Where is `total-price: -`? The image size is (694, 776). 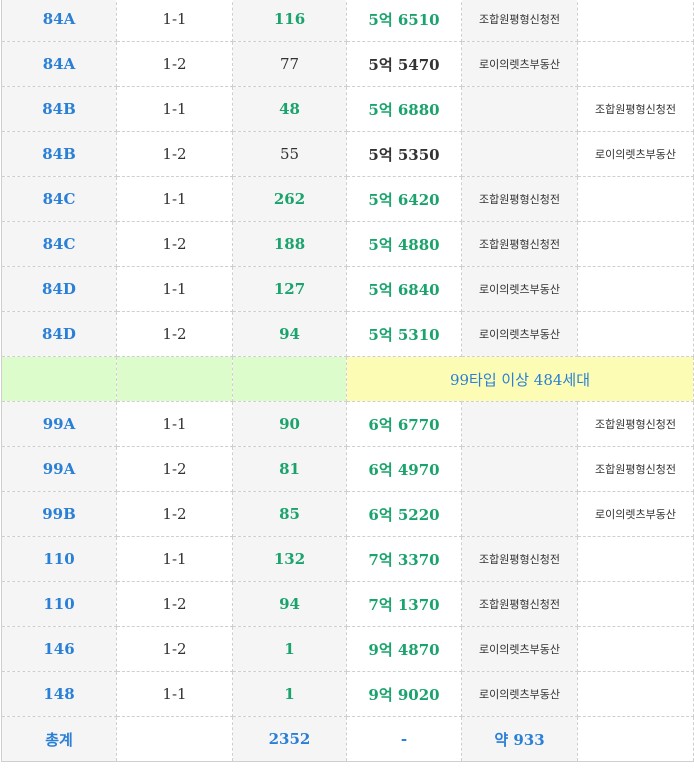
total-price: - is located at coordinates (404, 739).